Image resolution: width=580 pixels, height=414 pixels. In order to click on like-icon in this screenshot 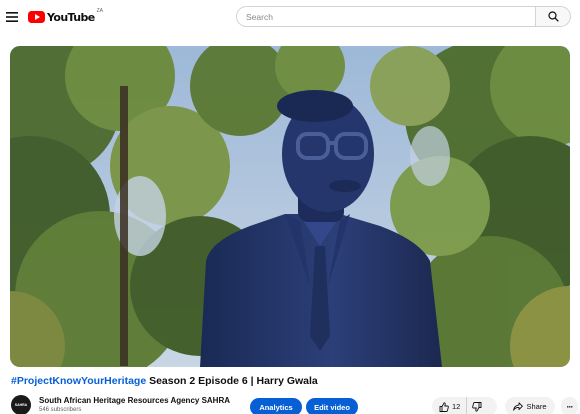, I will do `click(444, 406)`.